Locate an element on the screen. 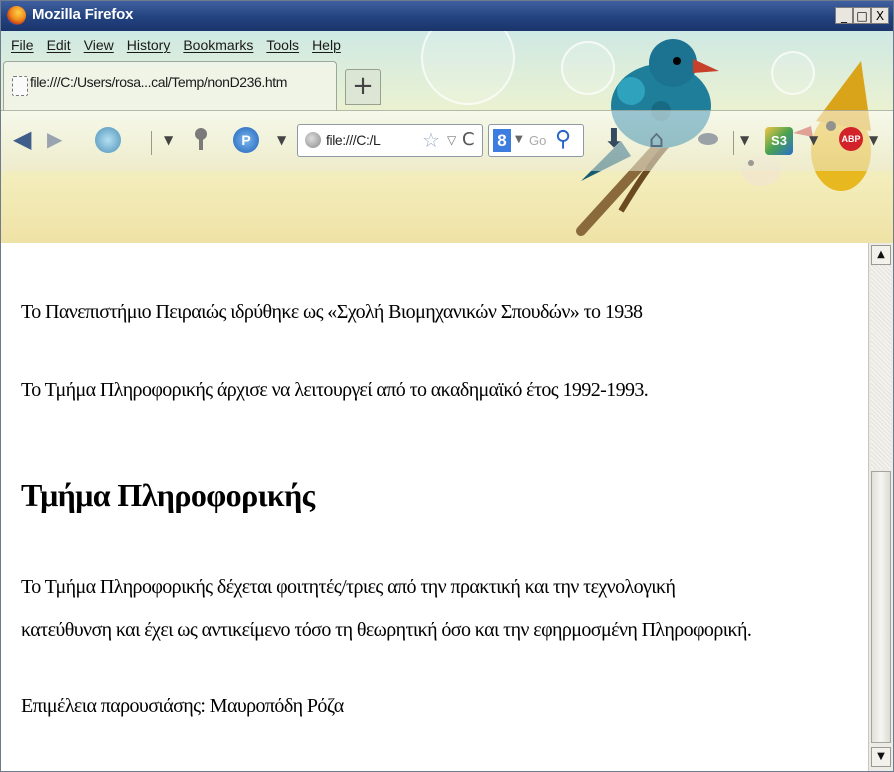 This screenshot has height=772, width=894. vertical-scrollbar: ▲ ▼ is located at coordinates (880, 507).